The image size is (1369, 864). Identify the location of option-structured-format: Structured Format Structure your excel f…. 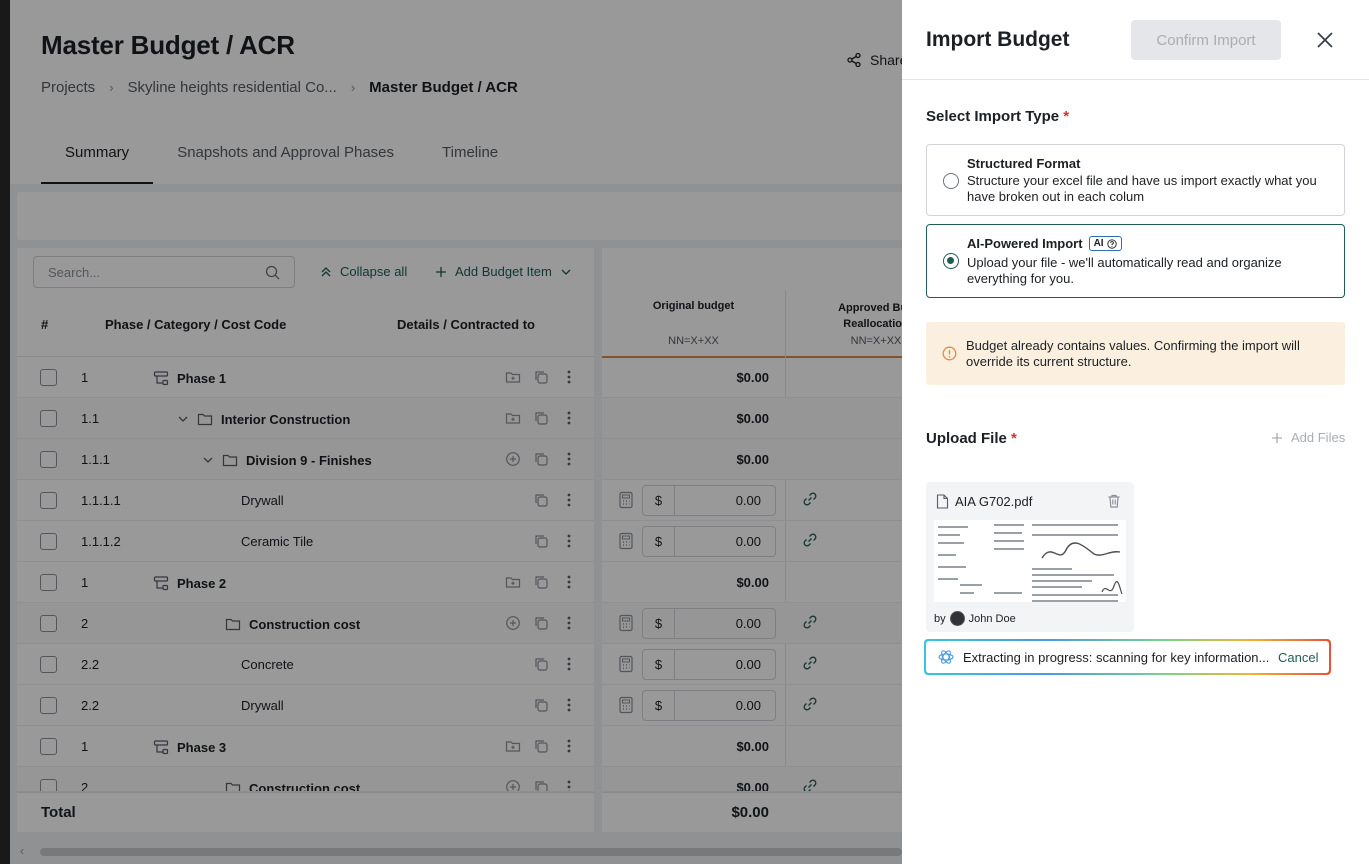
(1135, 180).